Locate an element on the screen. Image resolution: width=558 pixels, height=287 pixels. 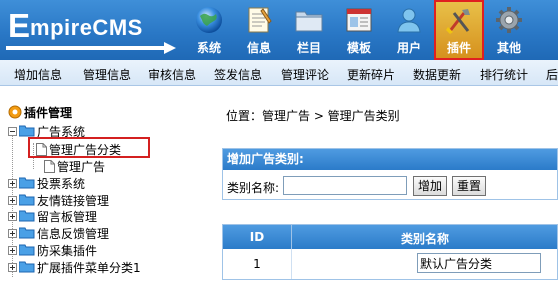
menu-more: 后 is located at coordinates (552, 74).